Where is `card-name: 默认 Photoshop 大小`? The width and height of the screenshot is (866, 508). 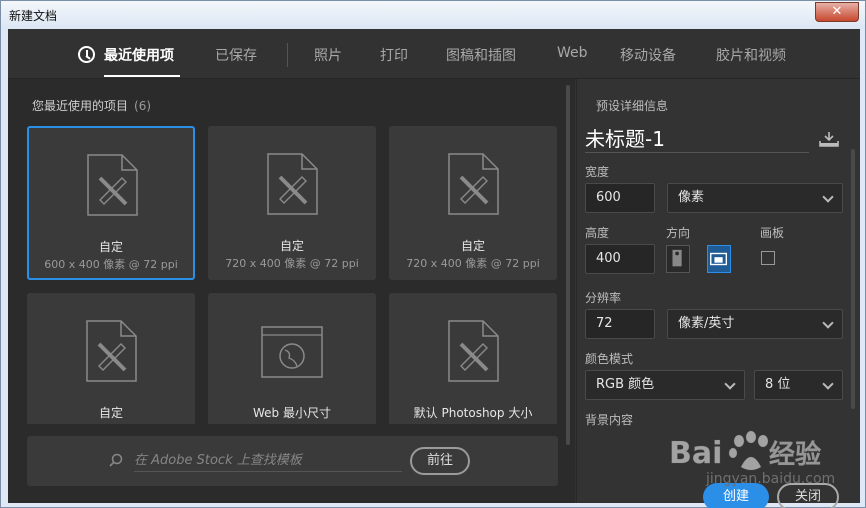
card-name: 默认 Photoshop 大小 is located at coordinates (473, 413).